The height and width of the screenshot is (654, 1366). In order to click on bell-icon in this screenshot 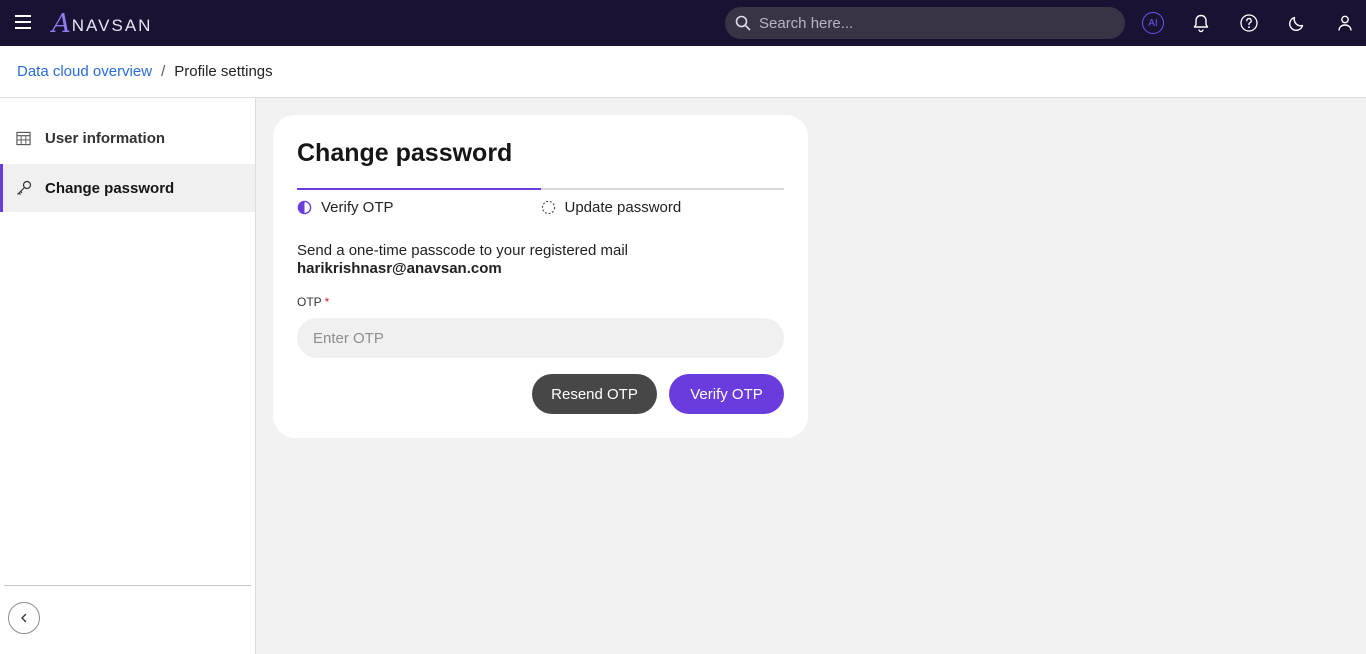, I will do `click(1201, 23)`.